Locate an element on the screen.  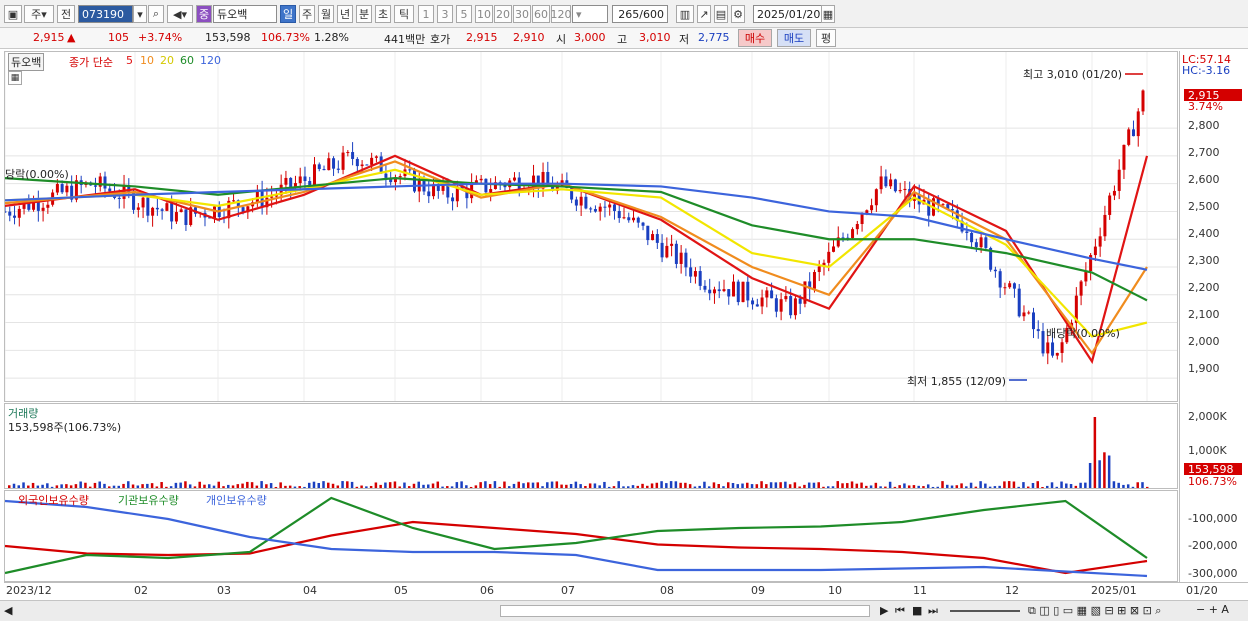
xtick: 03 is located at coordinates (224, 590).